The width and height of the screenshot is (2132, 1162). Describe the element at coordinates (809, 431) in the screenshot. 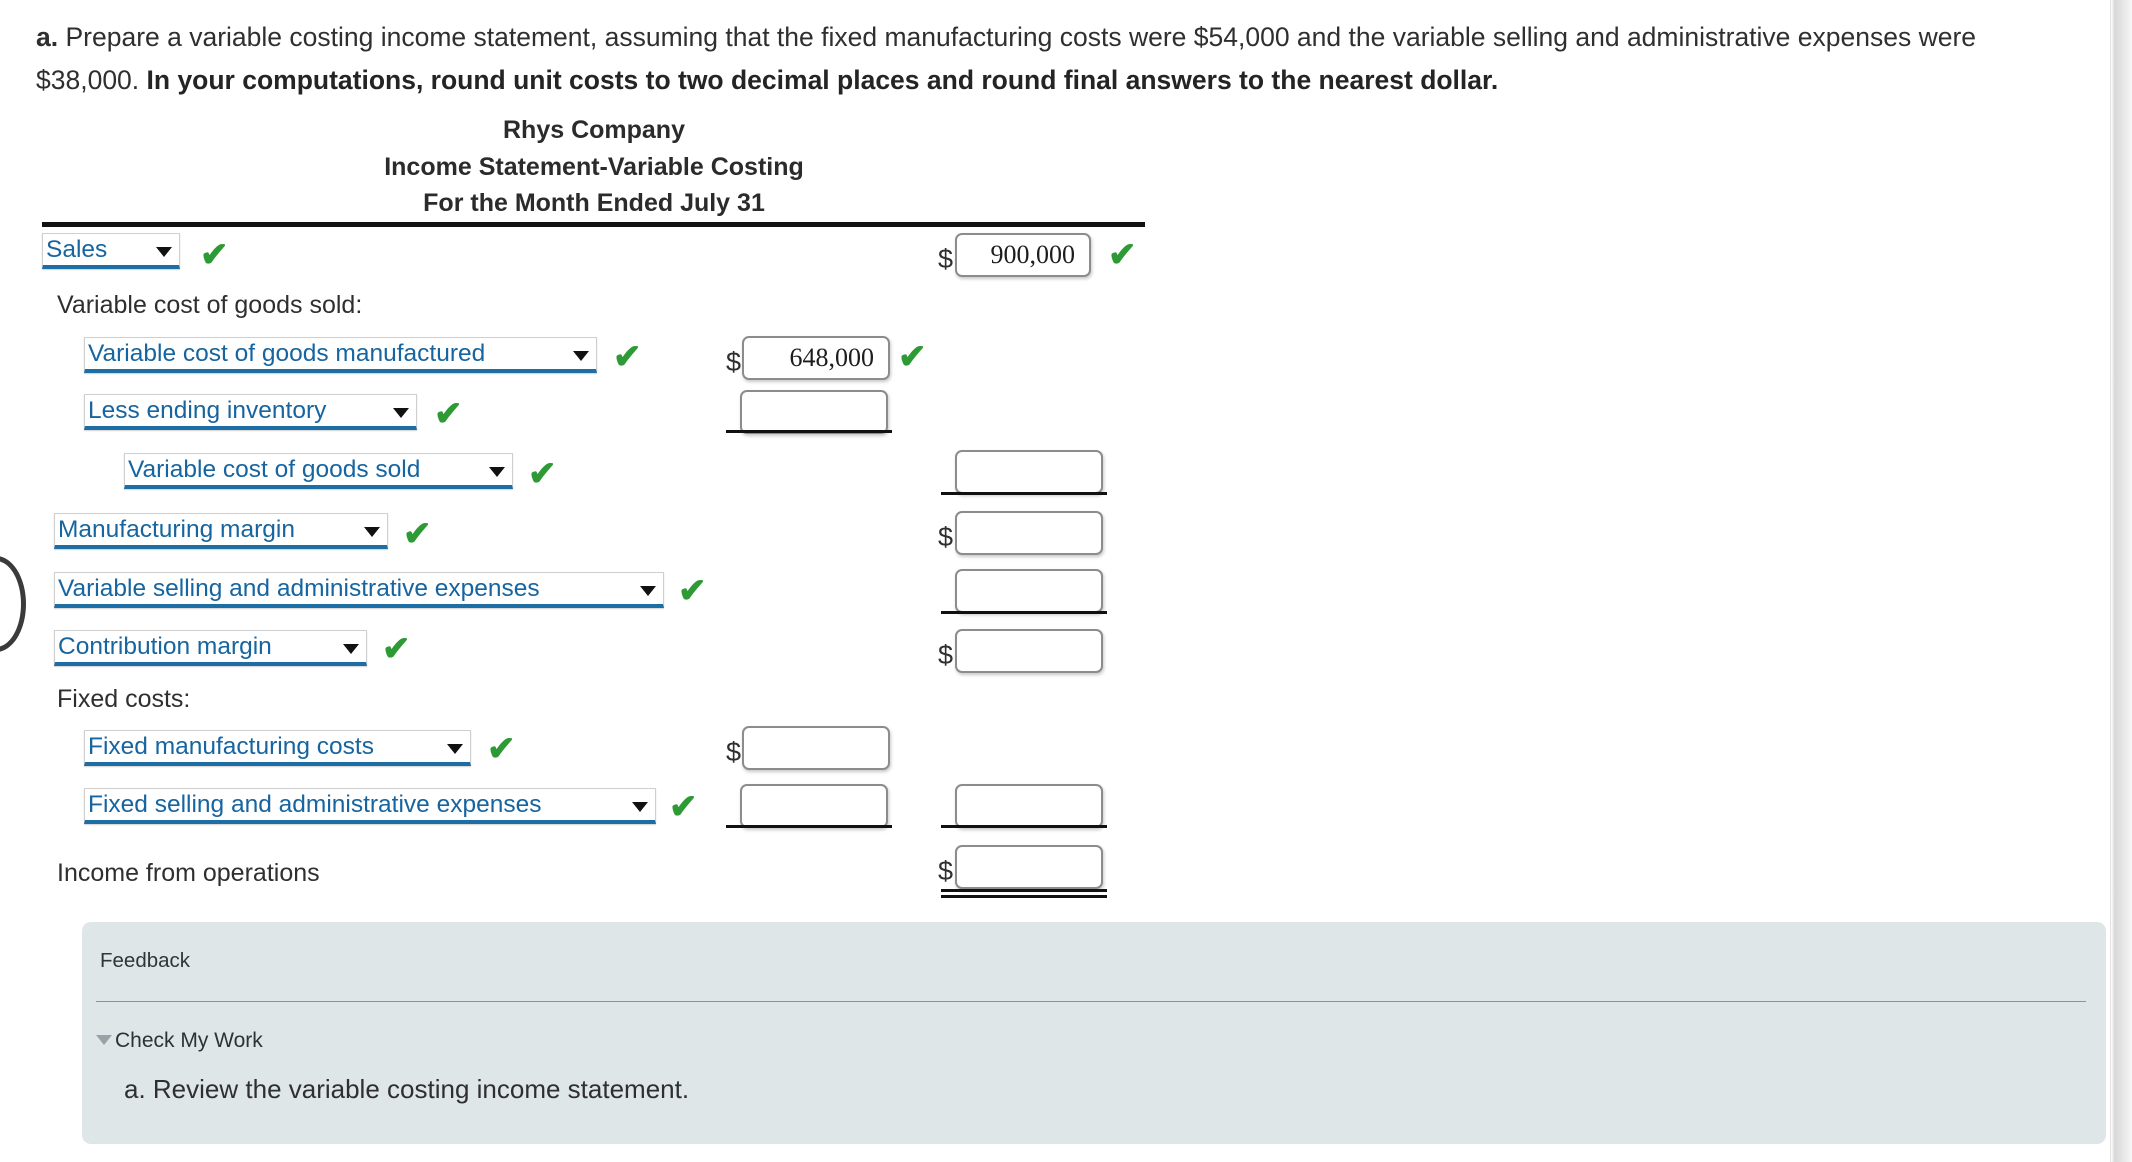

I see `subtotal-rule-variable-cogs-middle` at that location.